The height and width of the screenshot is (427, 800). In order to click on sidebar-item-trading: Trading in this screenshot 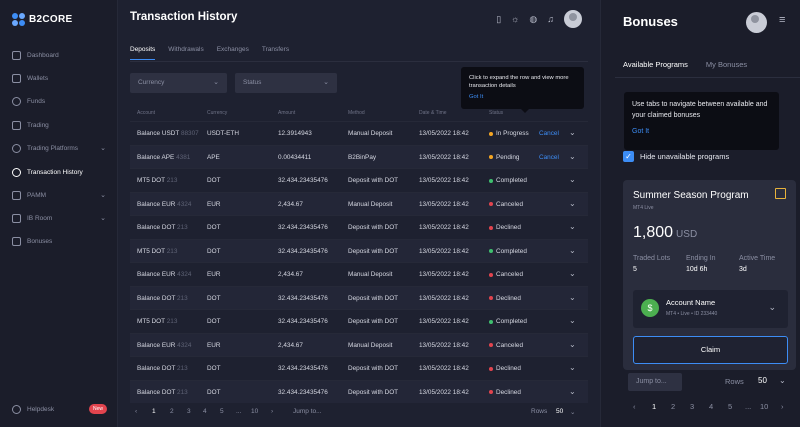, I will do `click(59, 125)`.